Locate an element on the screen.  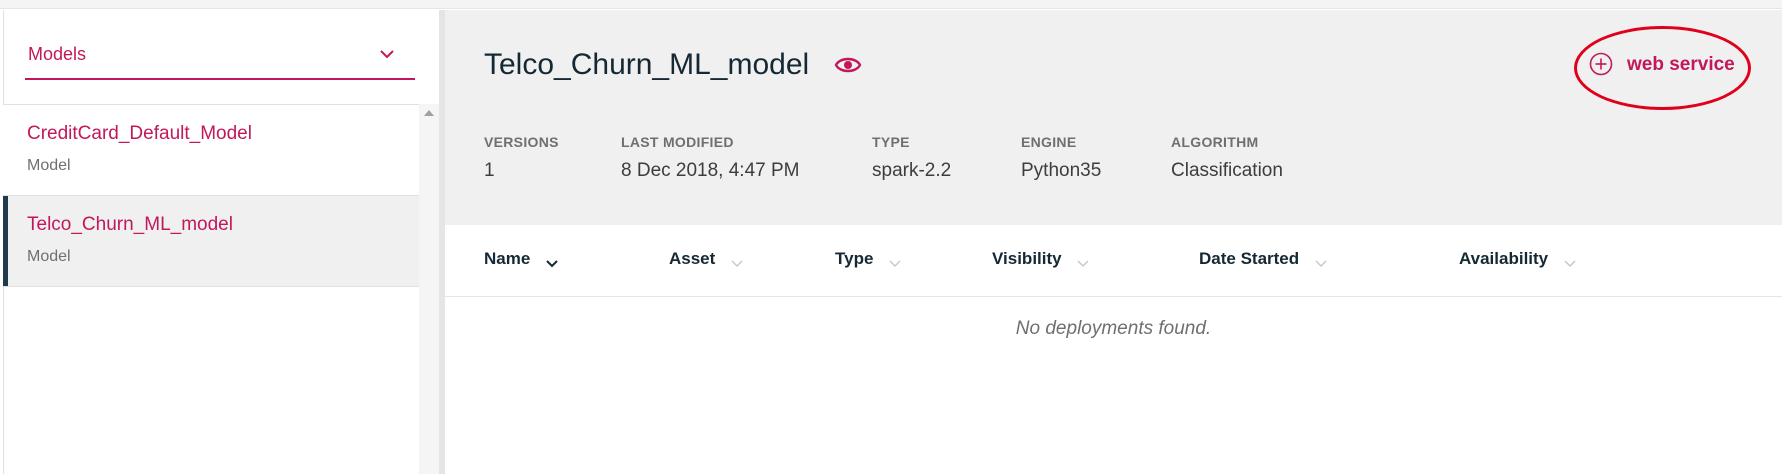
meta-algorithm: ALGORITHM Classification is located at coordinates (1227, 158).